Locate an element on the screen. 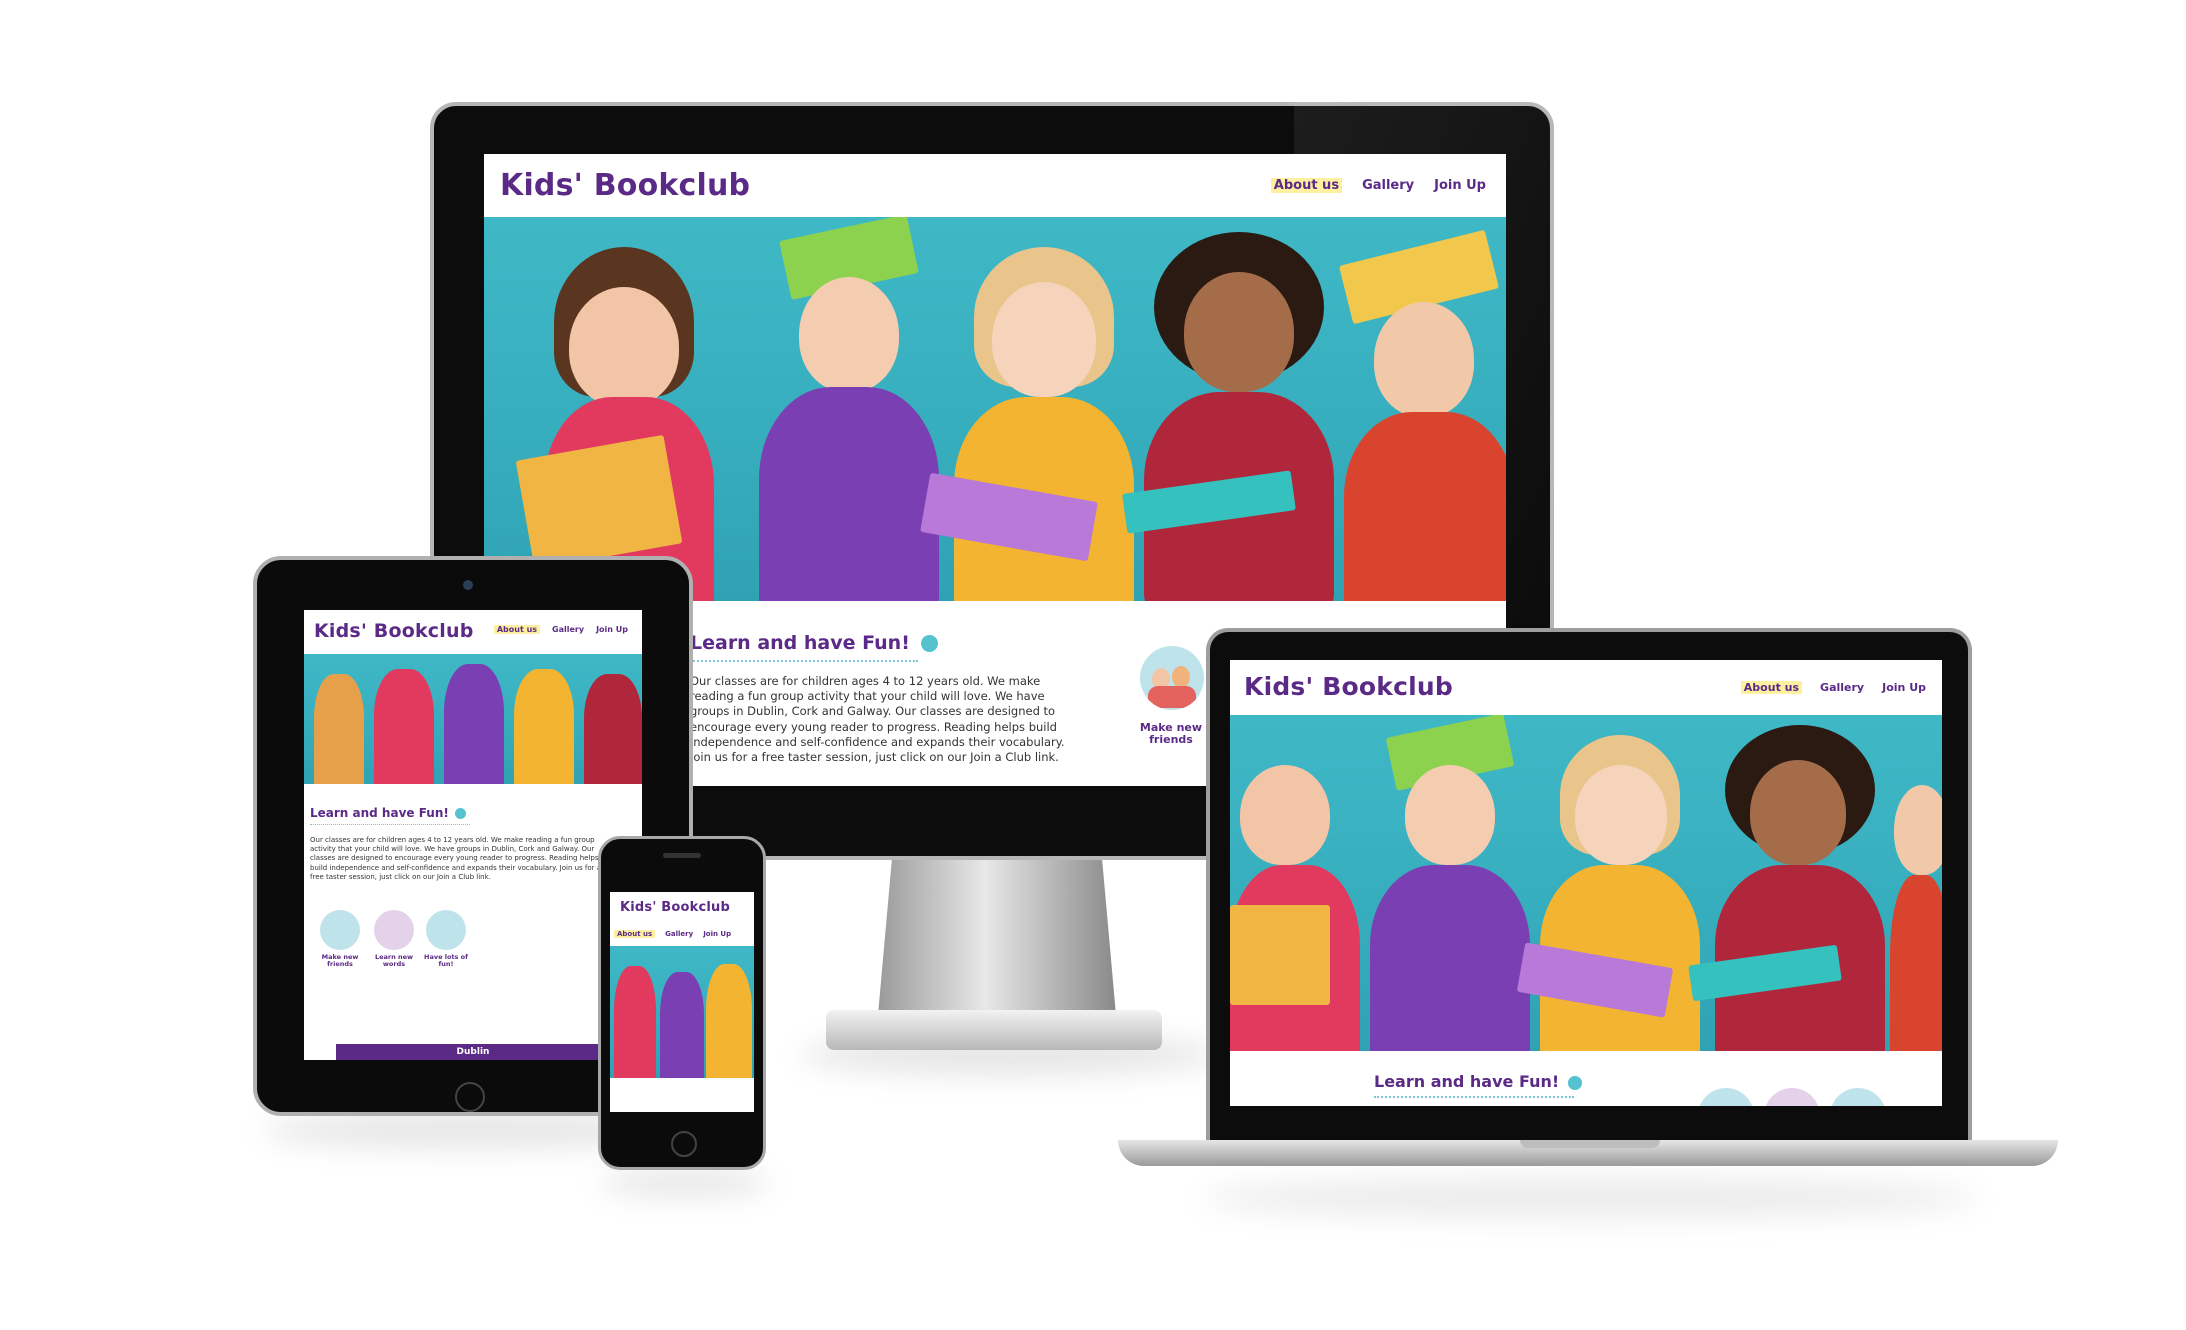  feature-label-fun: Have lots of fun! is located at coordinates (446, 960).